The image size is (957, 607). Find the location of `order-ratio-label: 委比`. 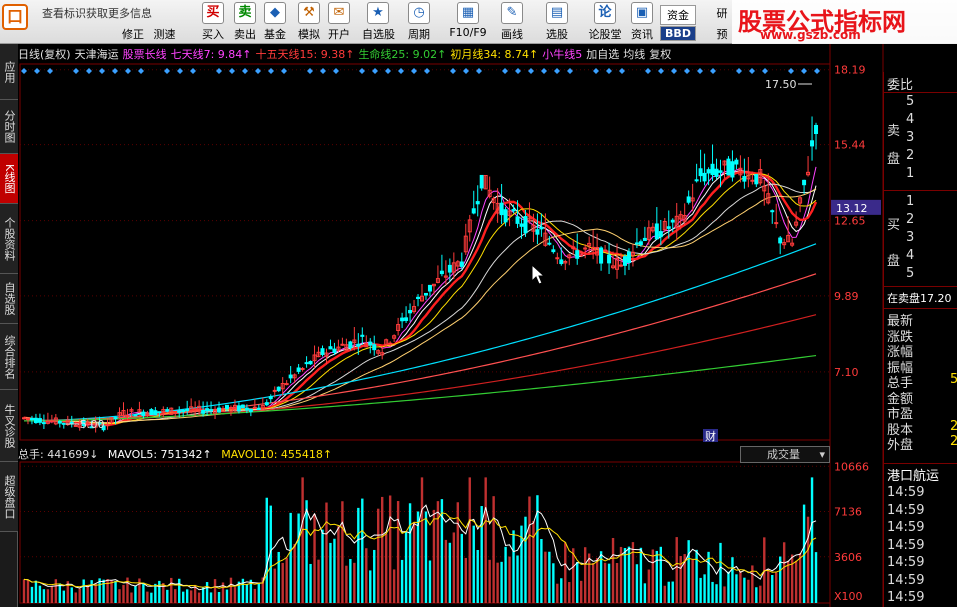

order-ratio-label: 委比 is located at coordinates (900, 85).